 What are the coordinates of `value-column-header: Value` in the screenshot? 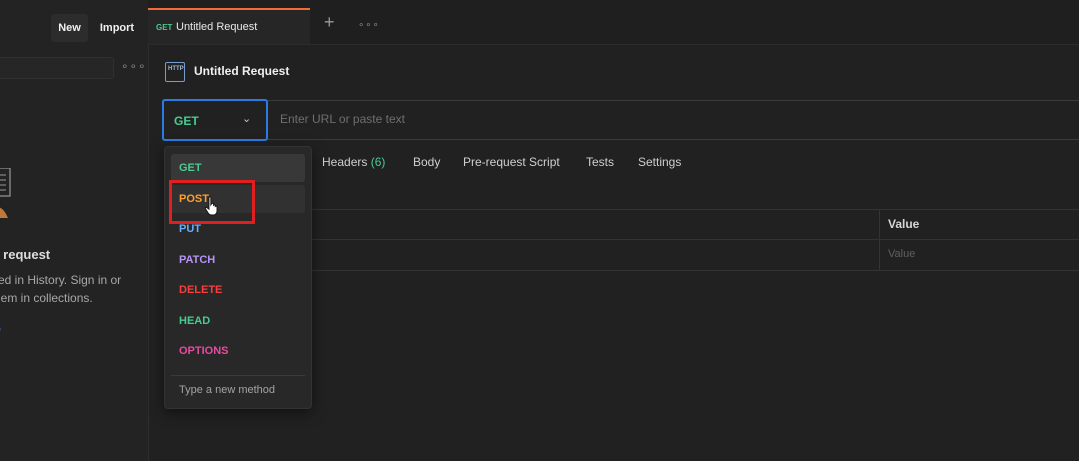 It's located at (904, 224).